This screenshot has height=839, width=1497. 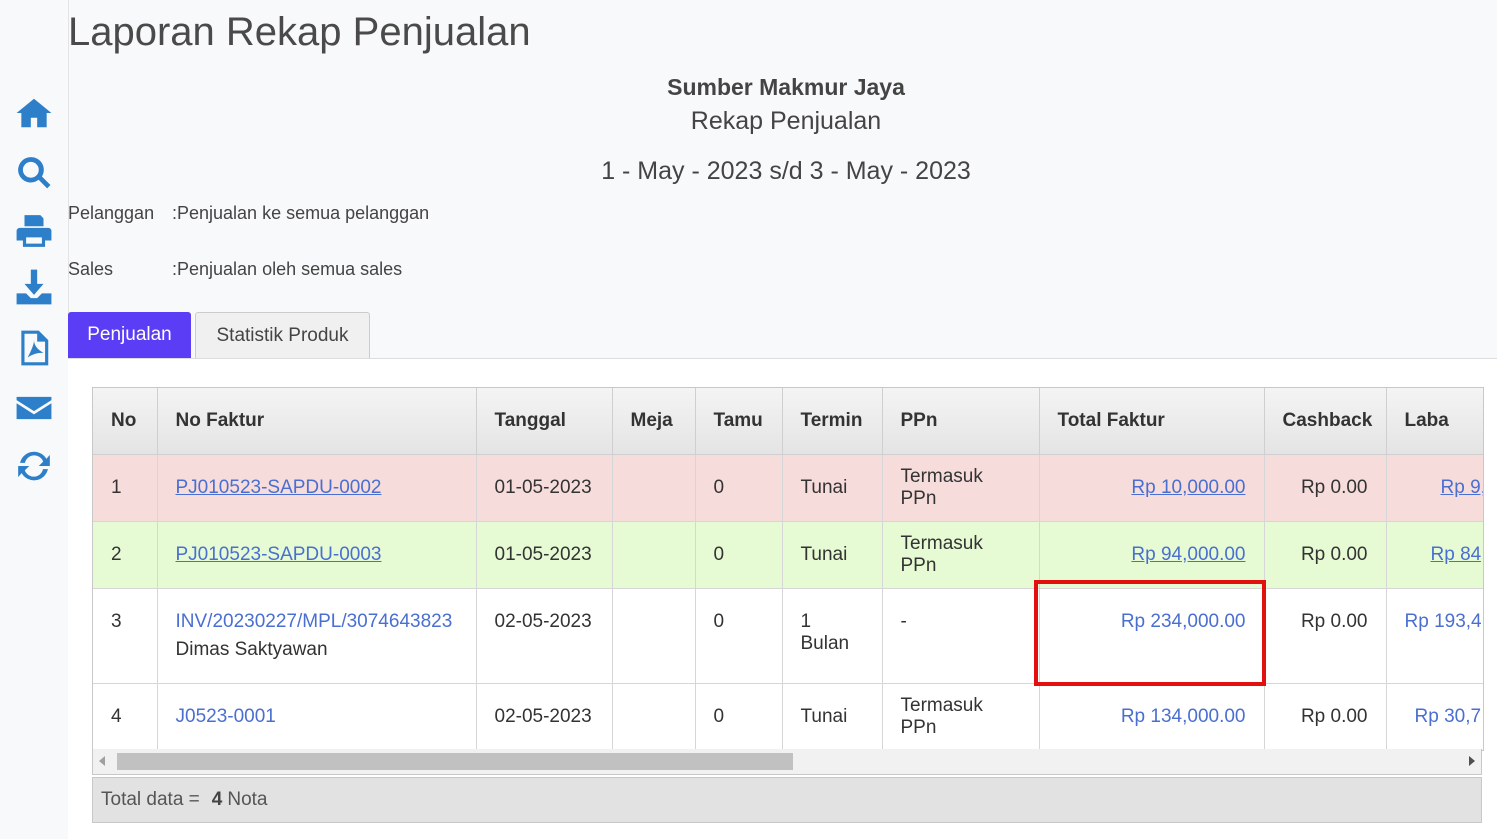 What do you see at coordinates (226, 716) in the screenshot?
I see `faktur-link: J0523-0001` at bounding box center [226, 716].